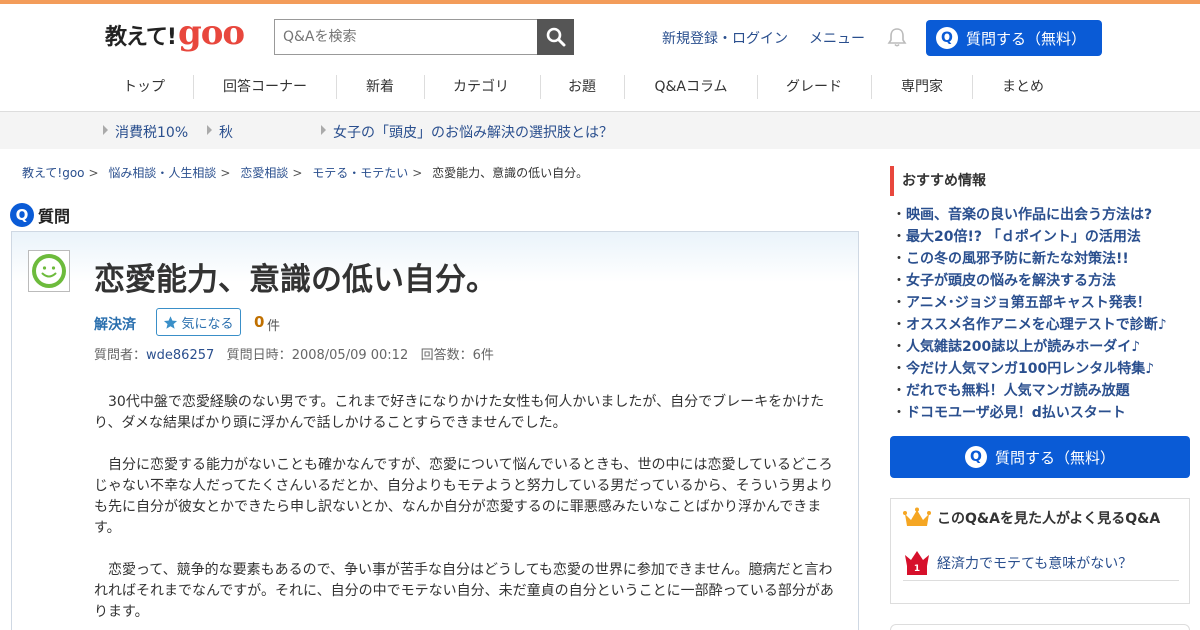 This screenshot has height=630, width=1200. Describe the element at coordinates (600, 36) in the screenshot. I see `site-header: 教えて! goo 新規登録・ログイン メニュー Q 質問する（無料）` at that location.